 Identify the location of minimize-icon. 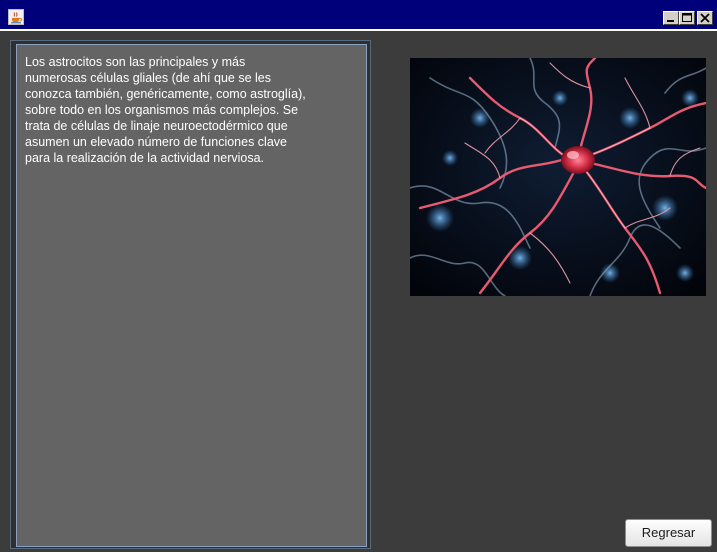
(670, 21).